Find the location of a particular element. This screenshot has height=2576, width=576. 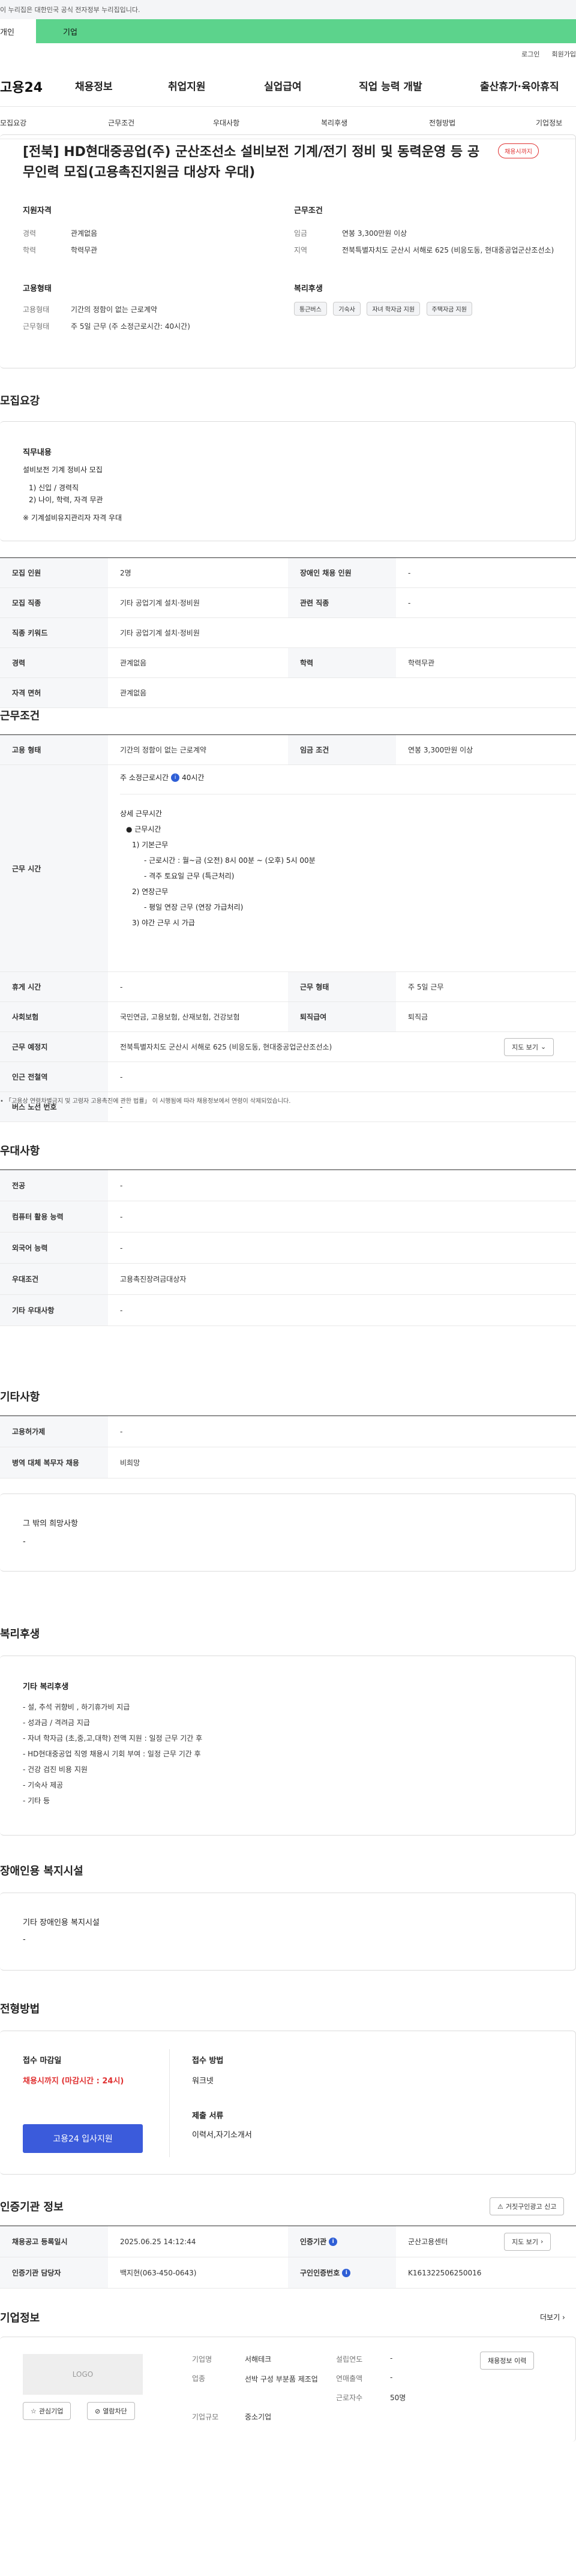

table-header: 모집 인원 is located at coordinates (54, 572).